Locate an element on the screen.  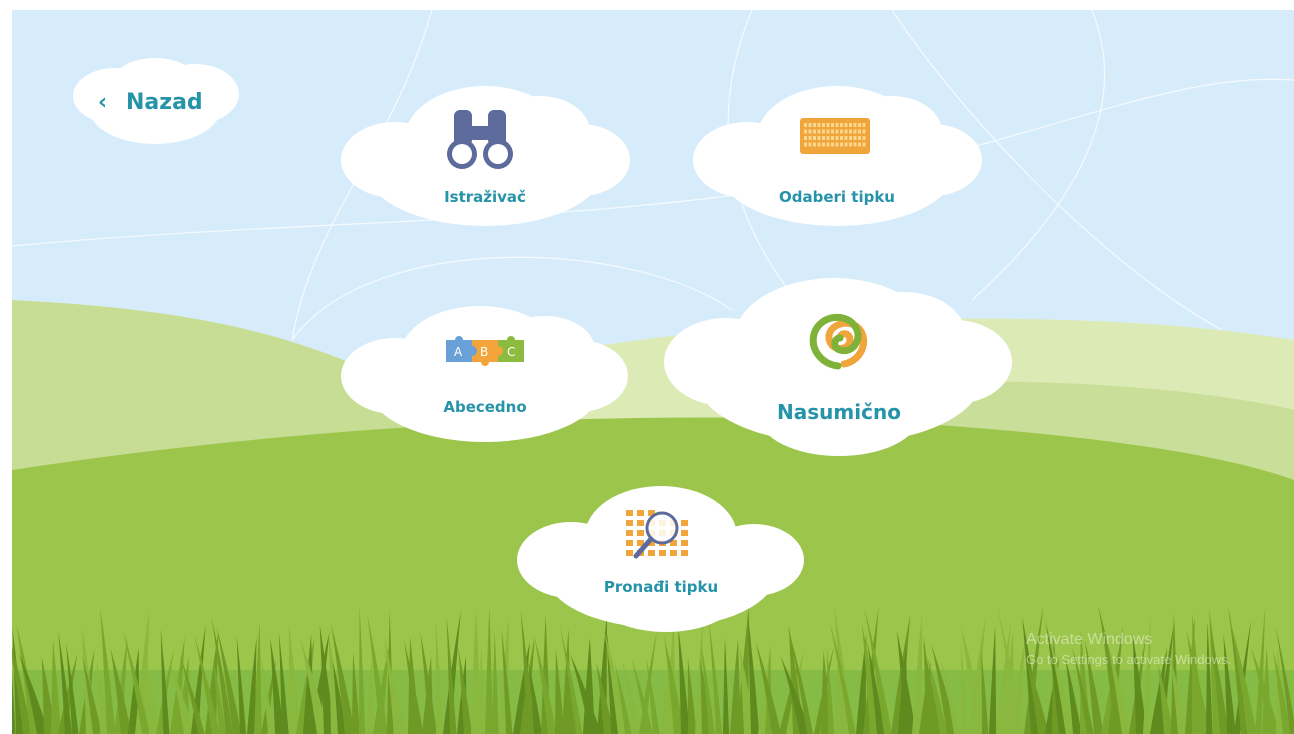
back-button: ‹ Nazad is located at coordinates (155, 104).